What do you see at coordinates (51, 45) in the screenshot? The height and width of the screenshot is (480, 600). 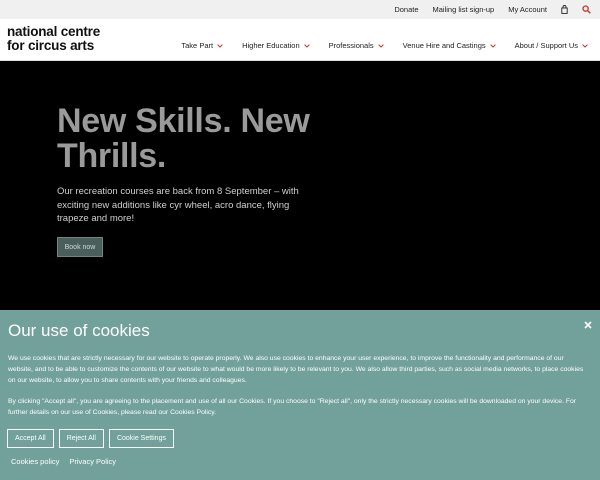 I see `logo-line-2: for circus arts` at bounding box center [51, 45].